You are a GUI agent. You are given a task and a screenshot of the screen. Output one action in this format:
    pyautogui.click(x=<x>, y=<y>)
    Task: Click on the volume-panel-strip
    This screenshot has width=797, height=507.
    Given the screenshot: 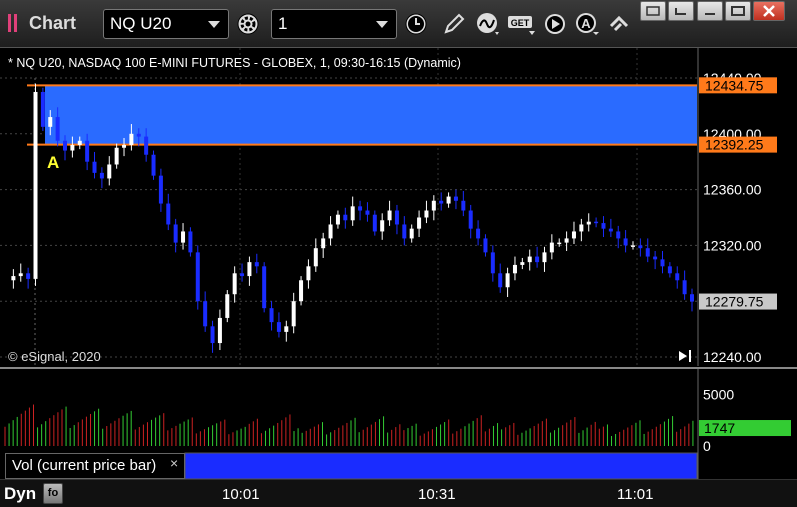 What is the action you would take?
    pyautogui.click(x=441, y=465)
    